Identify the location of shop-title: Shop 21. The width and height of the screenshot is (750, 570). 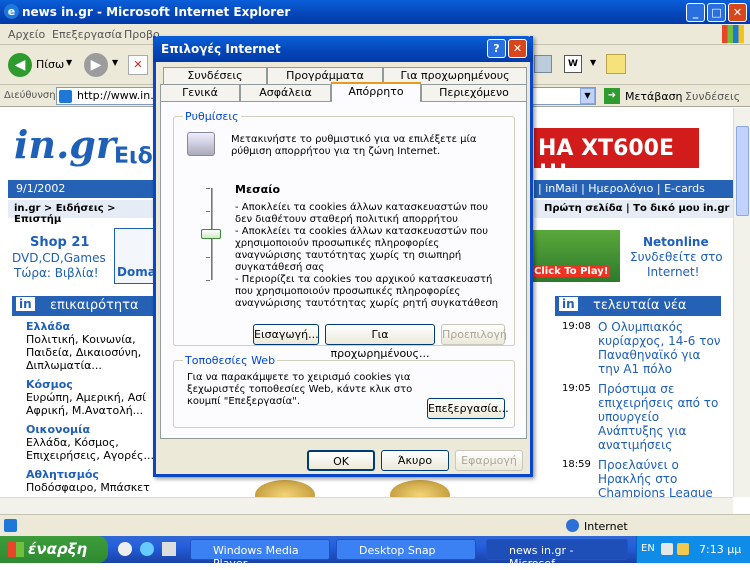
(59, 242).